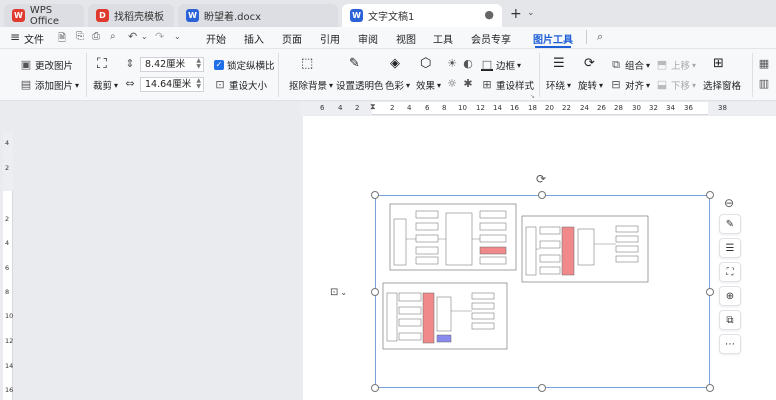 The height and width of the screenshot is (400, 776). I want to click on menu-tools: 工具, so click(443, 38).